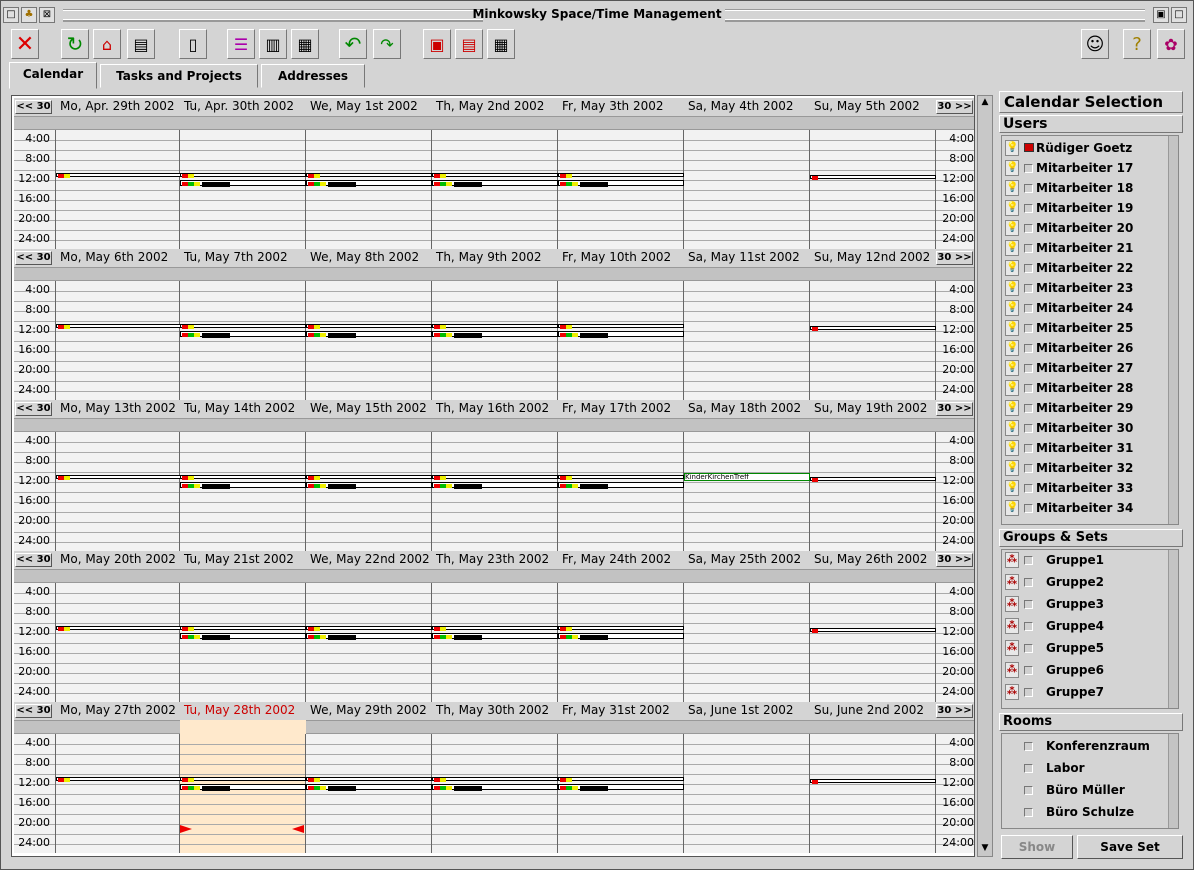 Image resolution: width=1194 pixels, height=870 pixels. I want to click on multi-day-icon: ▤, so click(469, 44).